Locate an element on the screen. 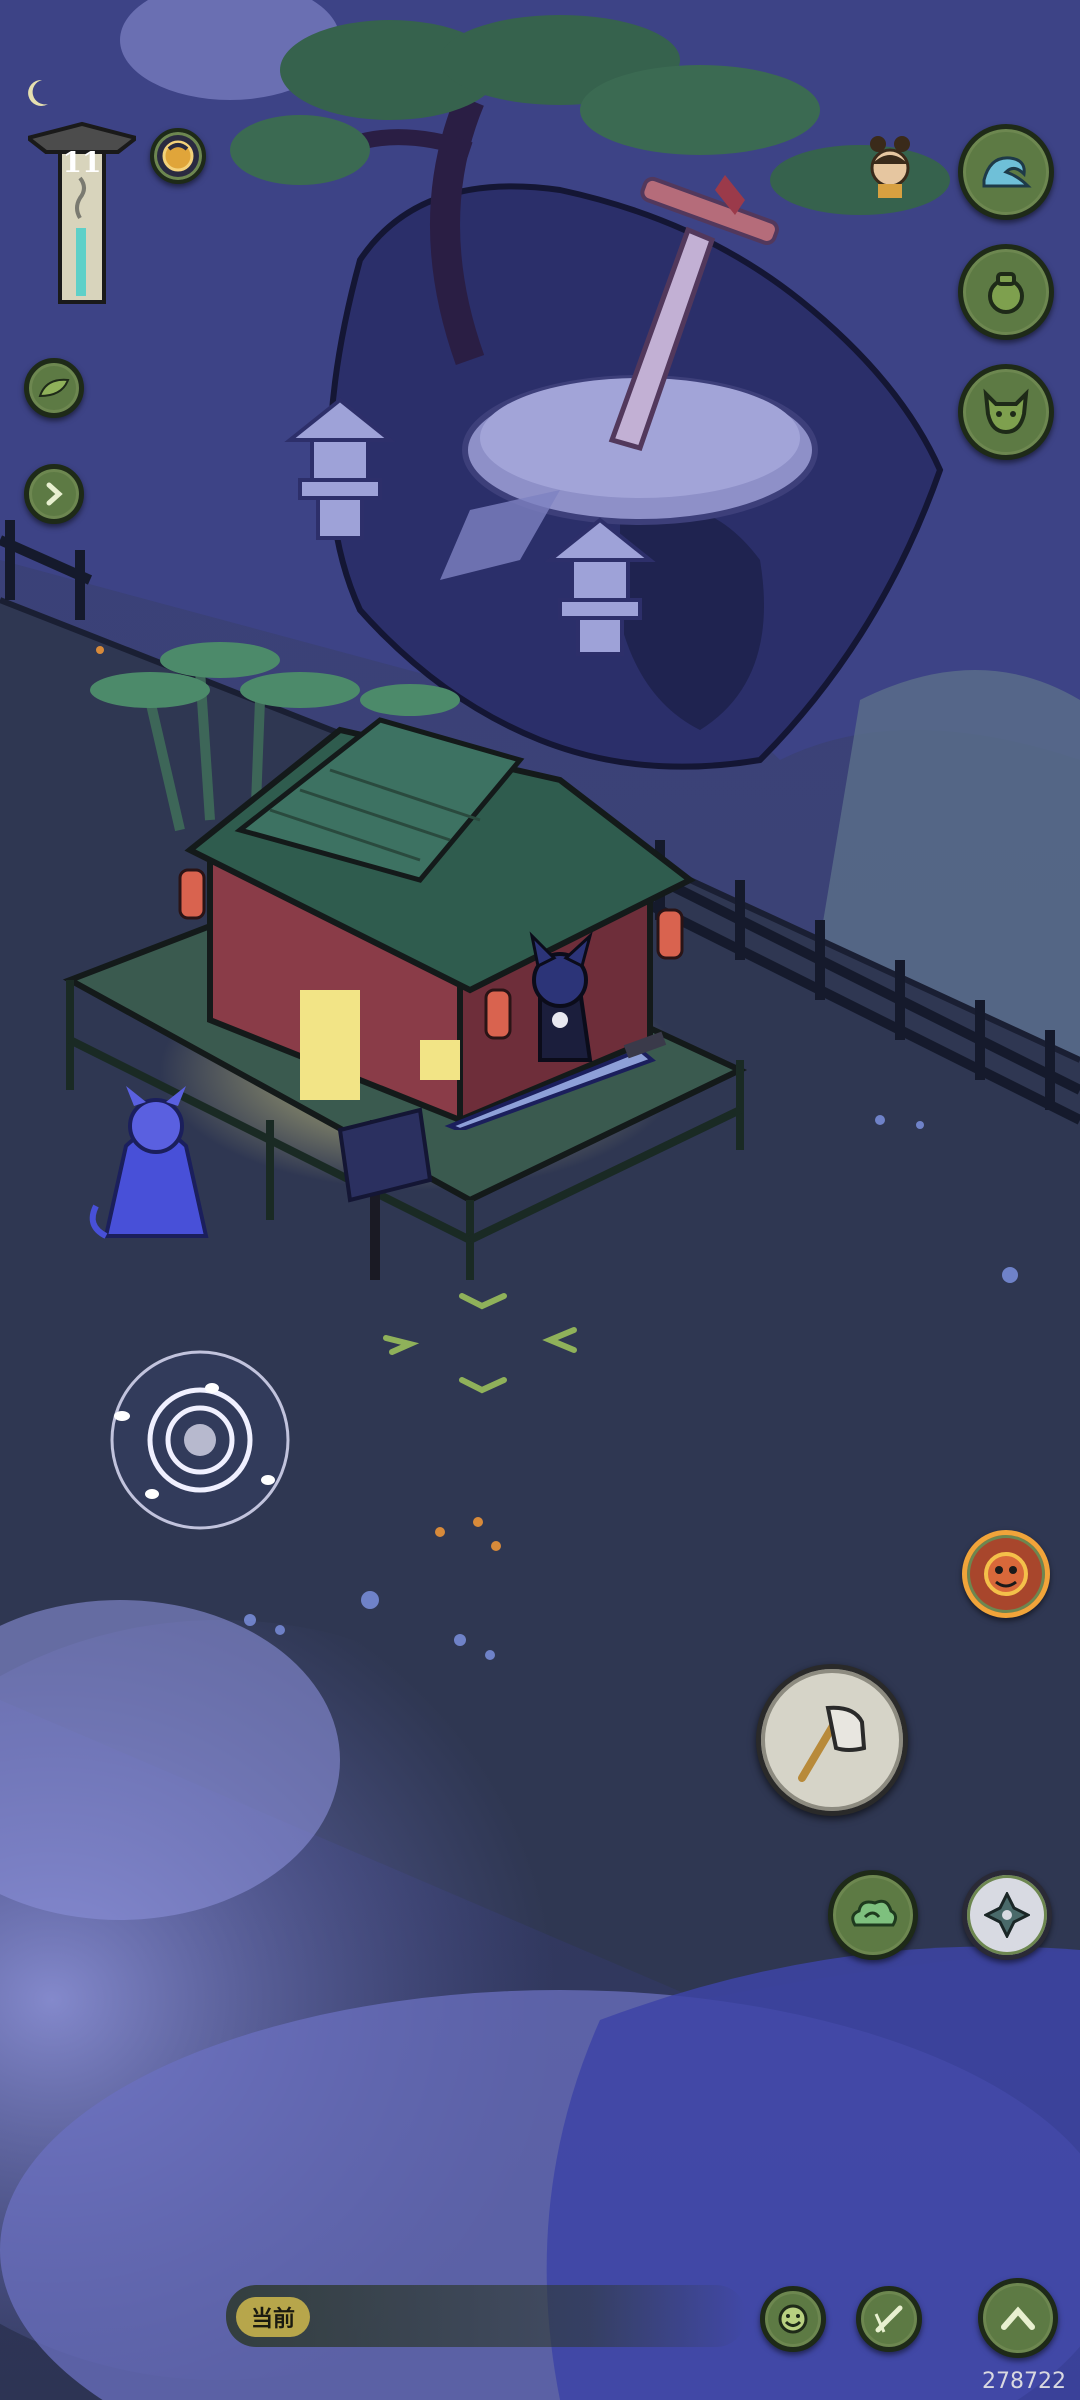  virtual-joystick is located at coordinates (200, 1440).